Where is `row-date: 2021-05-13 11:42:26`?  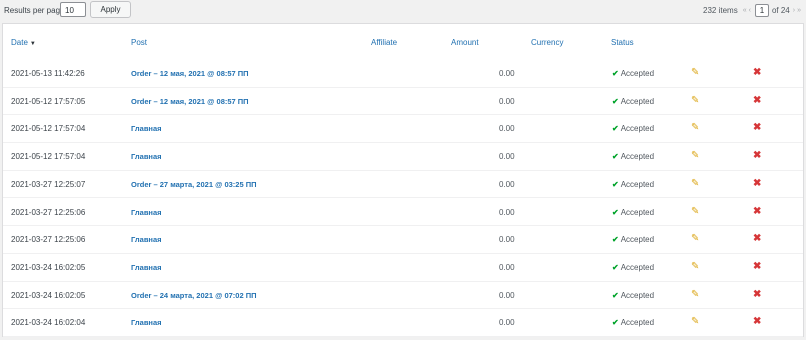 row-date: 2021-05-13 11:42:26 is located at coordinates (48, 73).